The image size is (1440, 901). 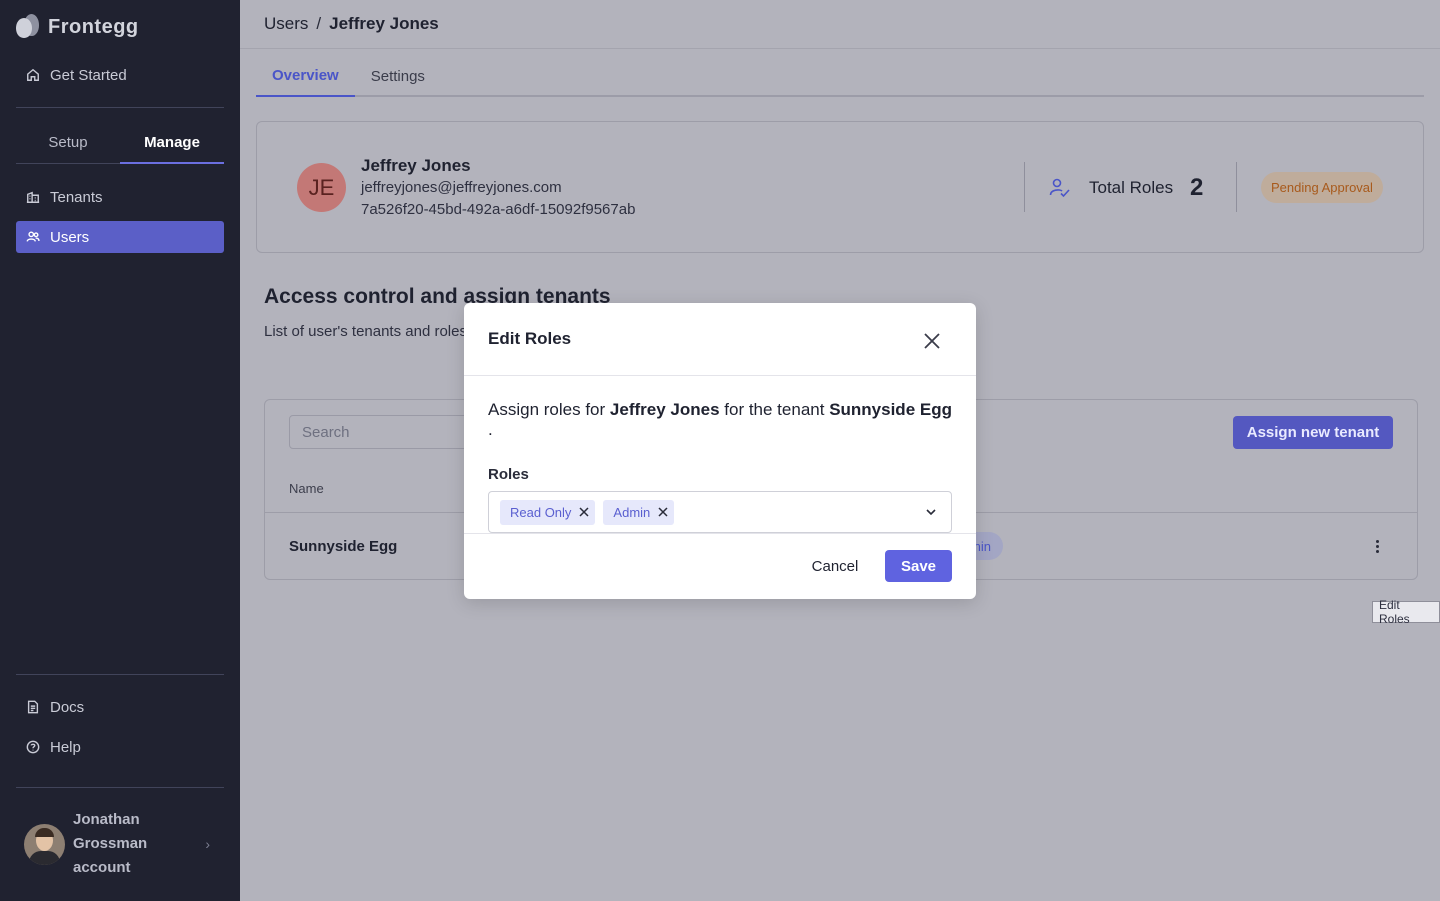 I want to click on more-vertical-icon, so click(x=1377, y=546).